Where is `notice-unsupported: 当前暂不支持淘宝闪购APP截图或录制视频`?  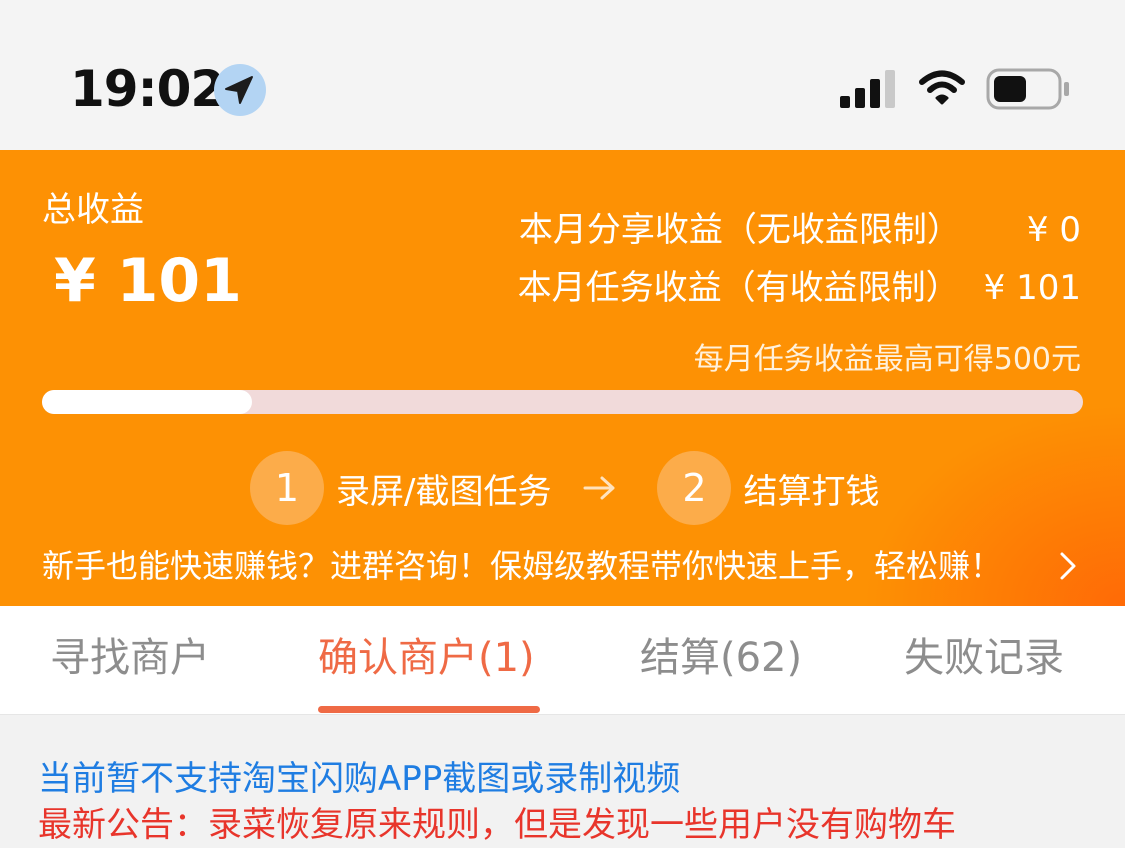 notice-unsupported: 当前暂不支持淘宝闪购APP截图或录制视频 is located at coordinates (359, 779).